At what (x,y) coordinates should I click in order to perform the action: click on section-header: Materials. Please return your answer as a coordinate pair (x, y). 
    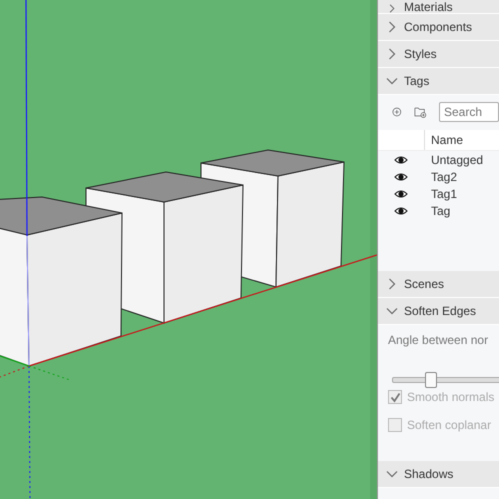
    Looking at the image, I should click on (438, 7).